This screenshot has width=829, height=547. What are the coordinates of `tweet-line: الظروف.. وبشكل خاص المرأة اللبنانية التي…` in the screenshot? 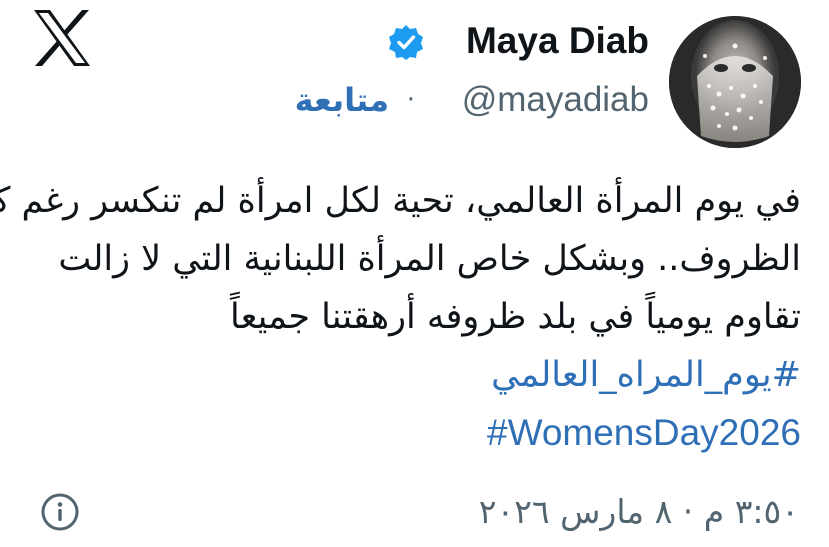 It's located at (429, 259).